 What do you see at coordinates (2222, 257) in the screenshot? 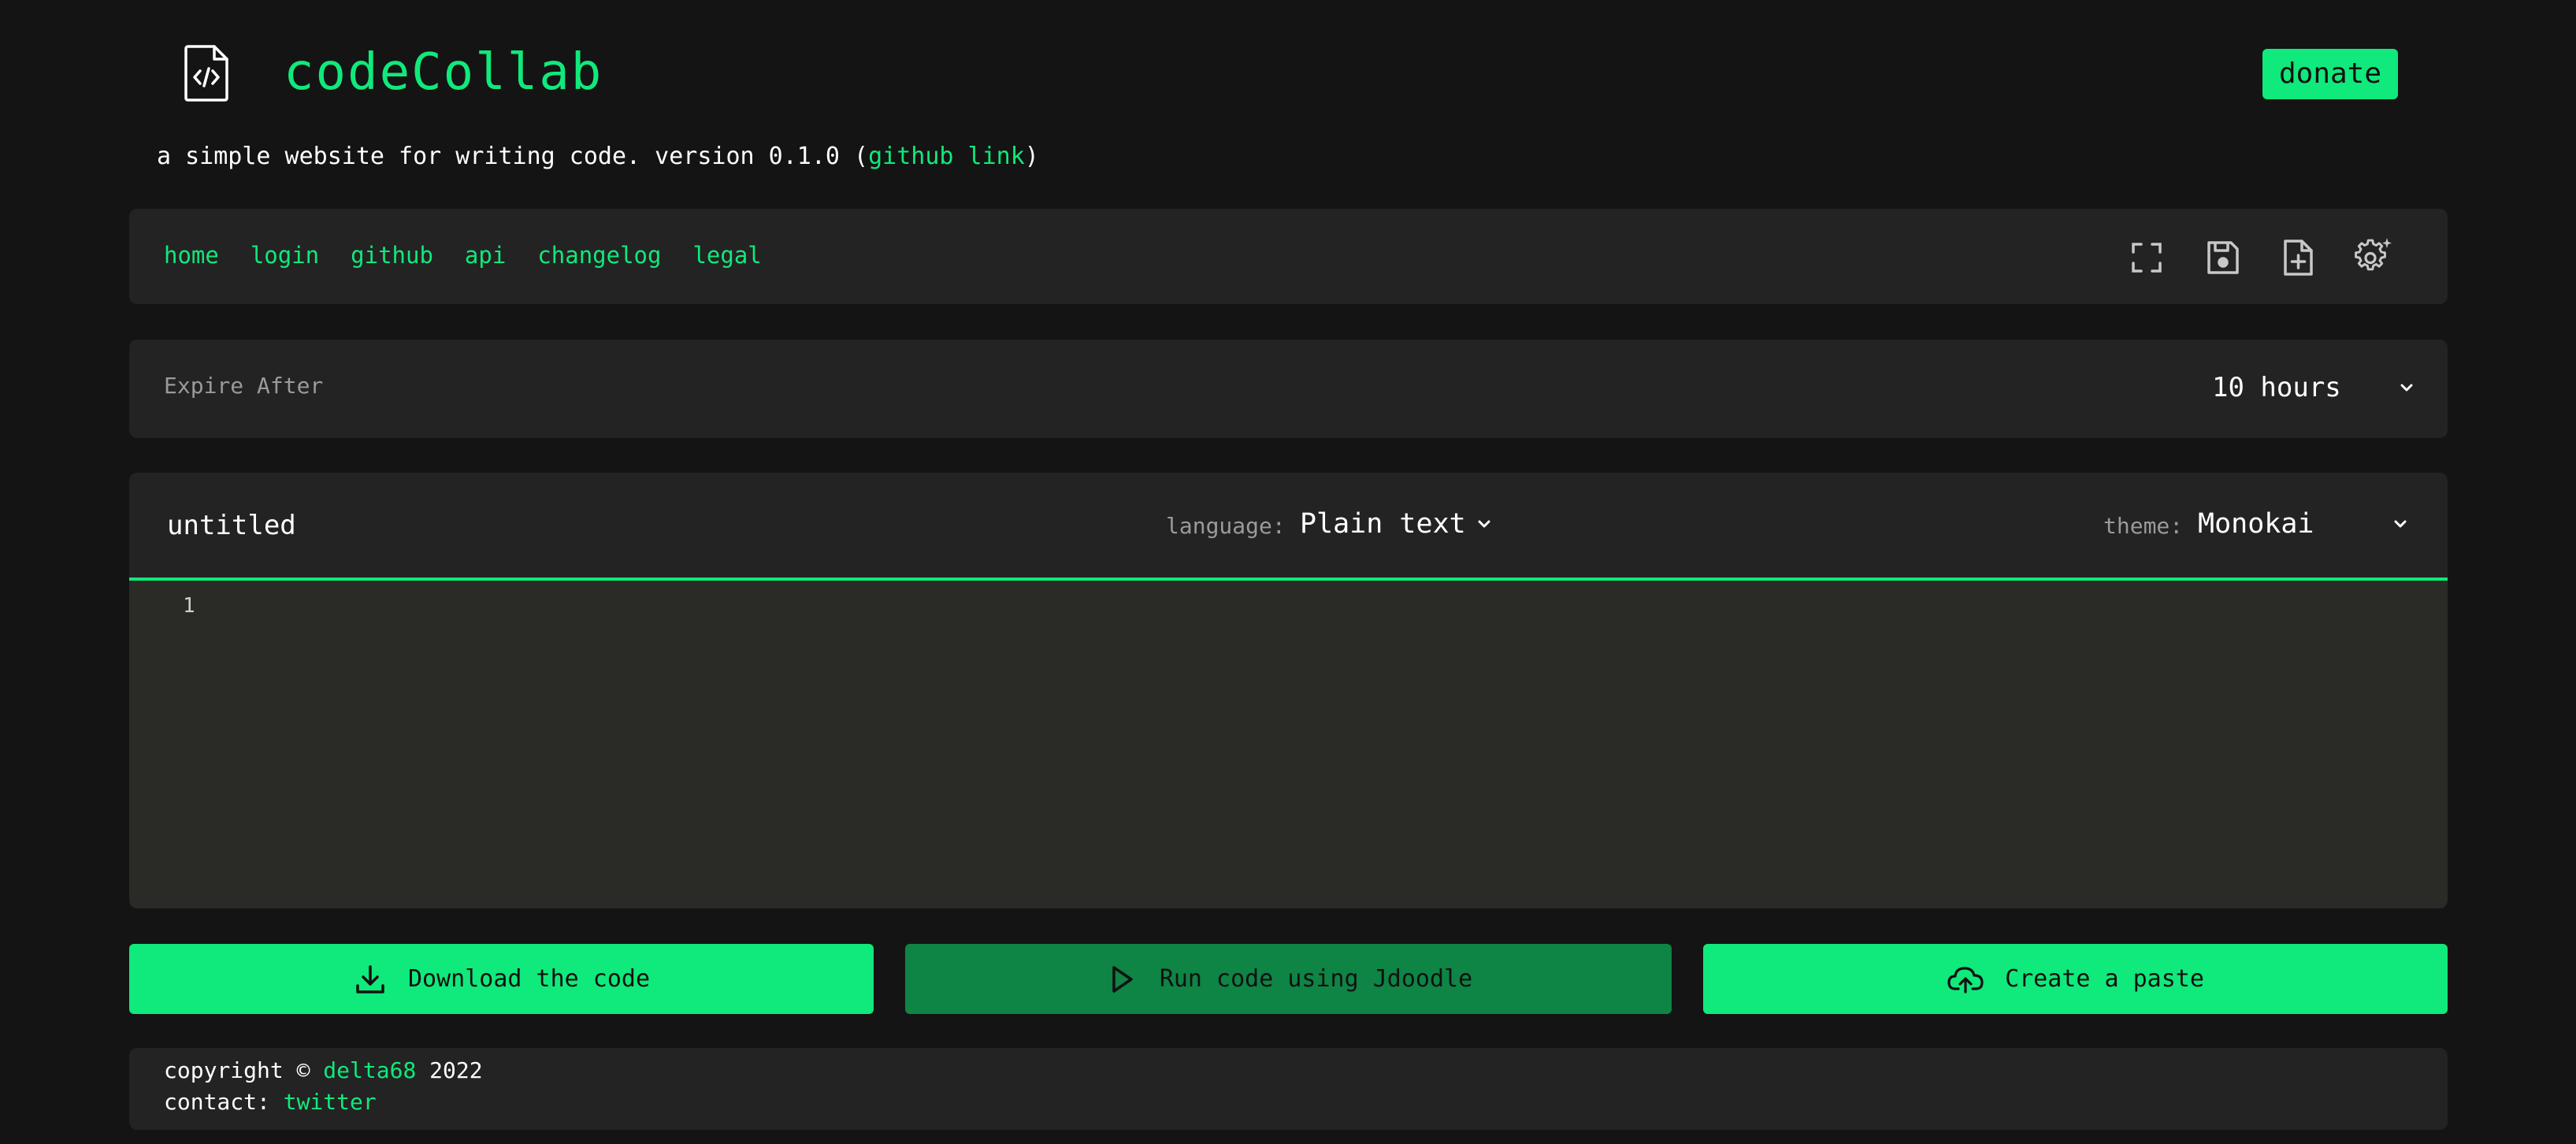
I see `save-icon` at bounding box center [2222, 257].